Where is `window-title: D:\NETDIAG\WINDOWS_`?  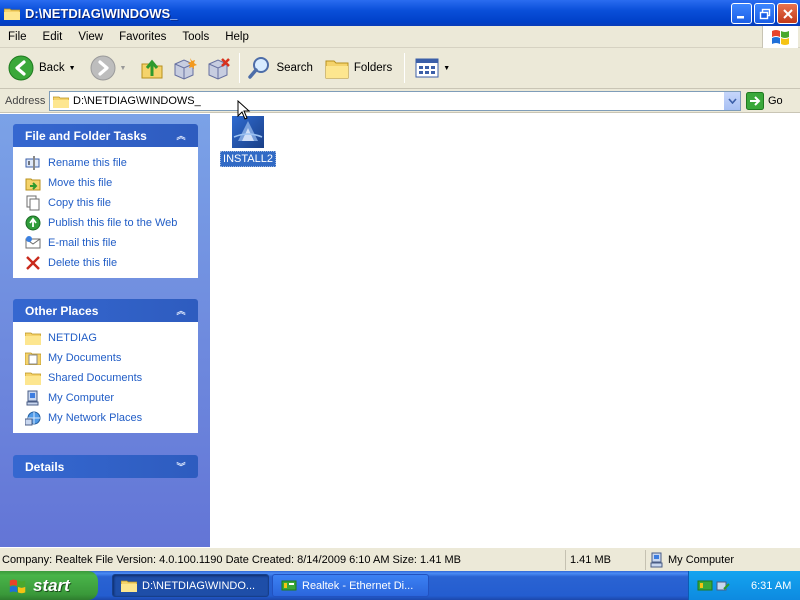 window-title: D:\NETDIAG\WINDOWS_ is located at coordinates (101, 13).